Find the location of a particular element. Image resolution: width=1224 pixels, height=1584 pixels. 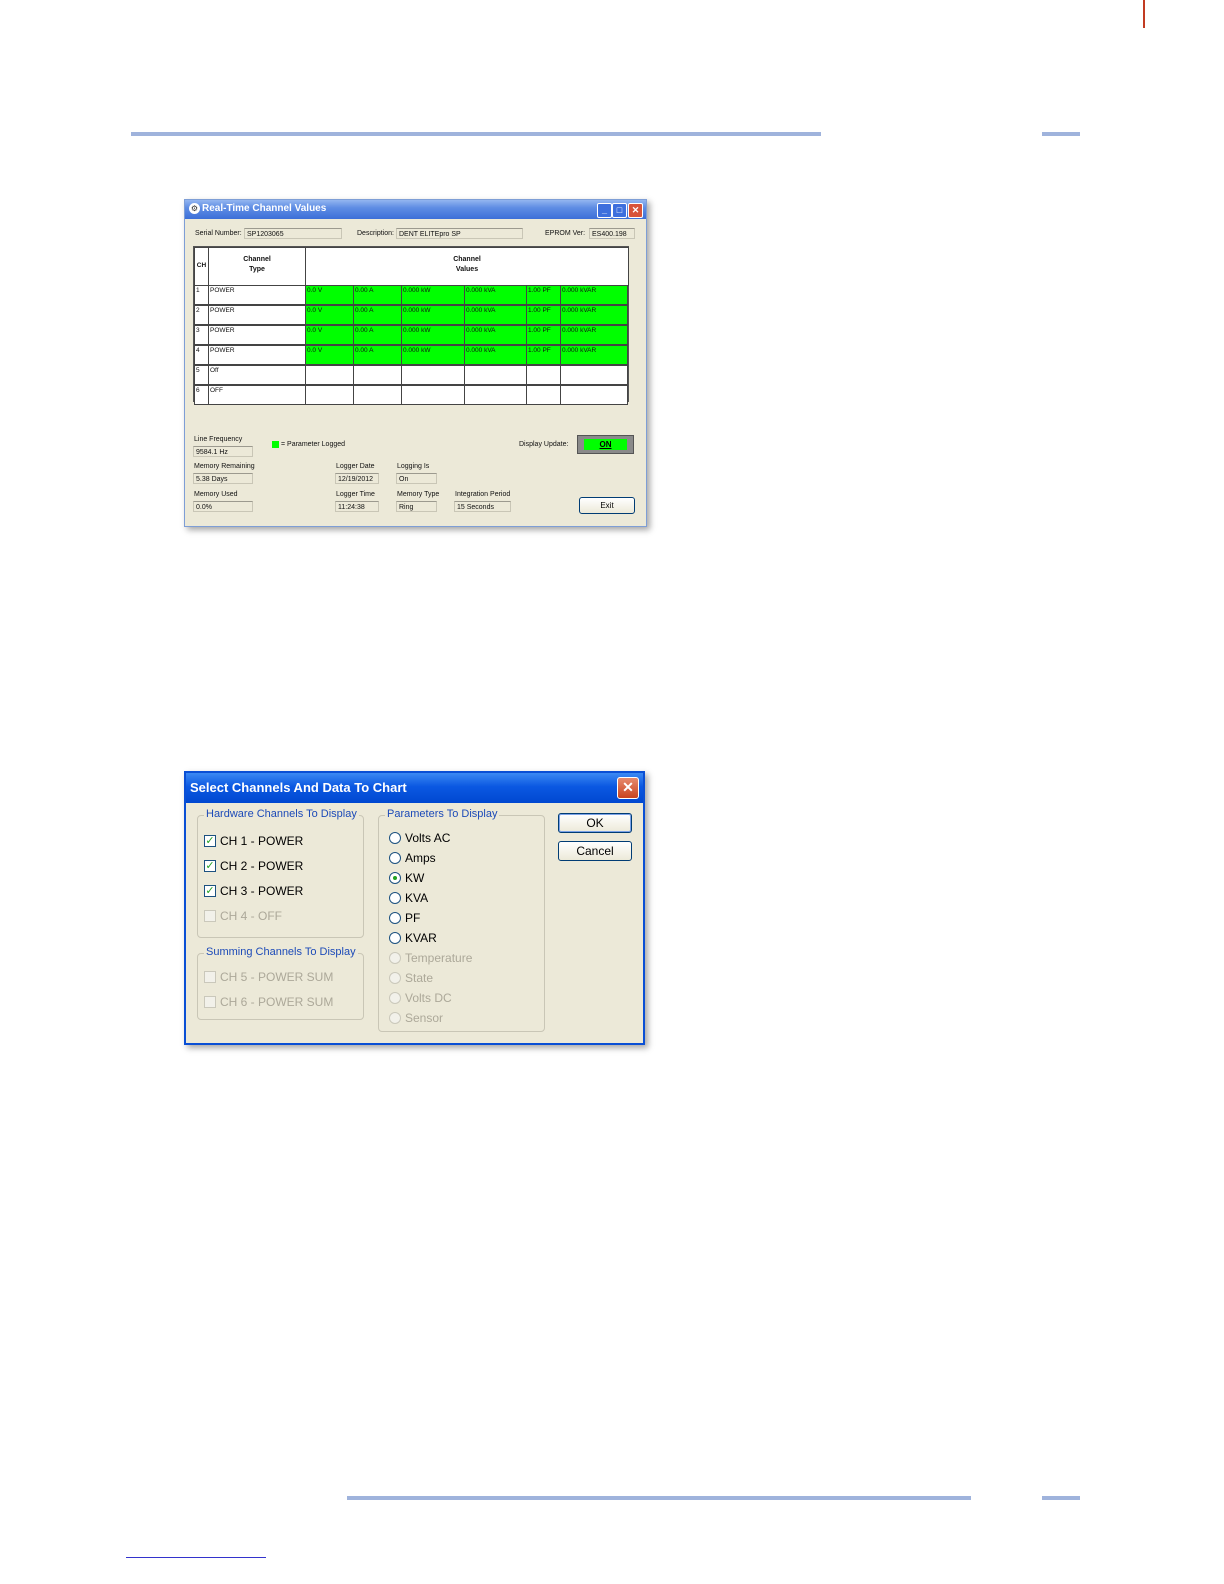

memory-remaining-field: 5.38 Days is located at coordinates (223, 478).